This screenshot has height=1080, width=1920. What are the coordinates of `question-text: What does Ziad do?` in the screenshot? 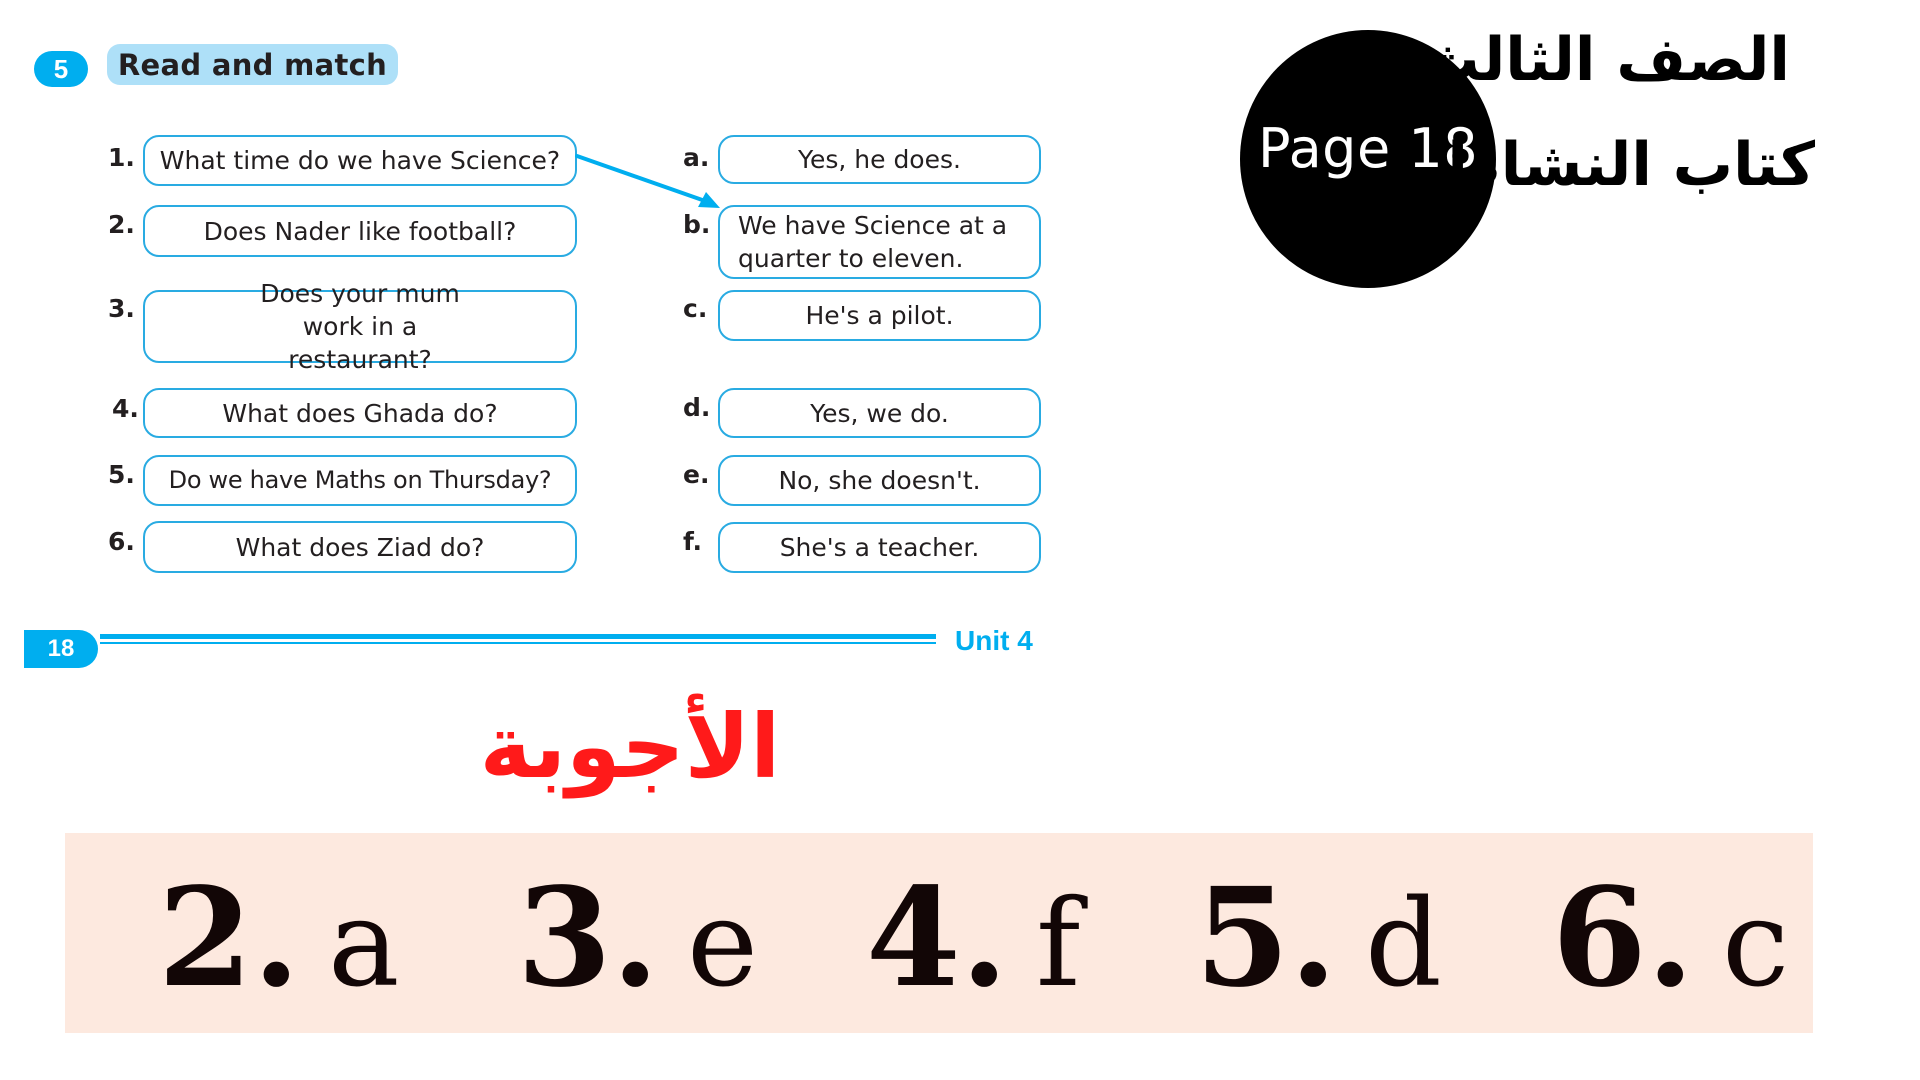 It's located at (360, 547).